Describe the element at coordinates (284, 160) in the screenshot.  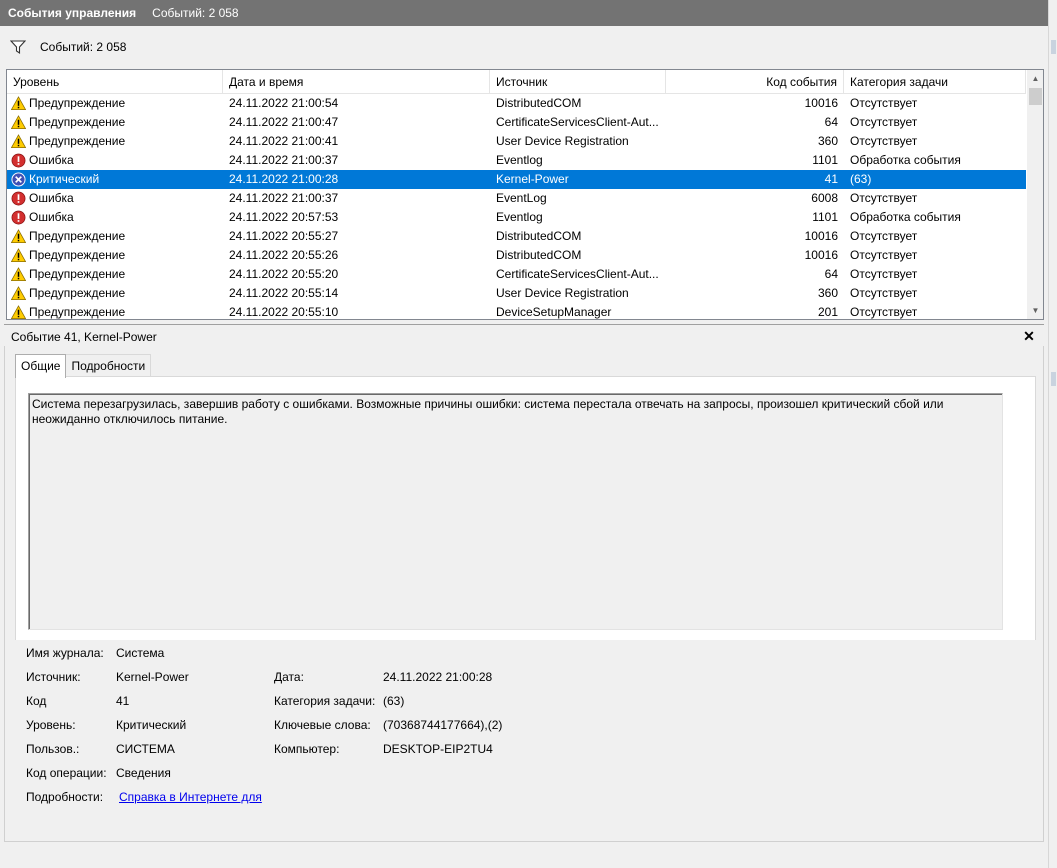
I see `cell-datetime: 24.11.2022 21:00:37` at that location.